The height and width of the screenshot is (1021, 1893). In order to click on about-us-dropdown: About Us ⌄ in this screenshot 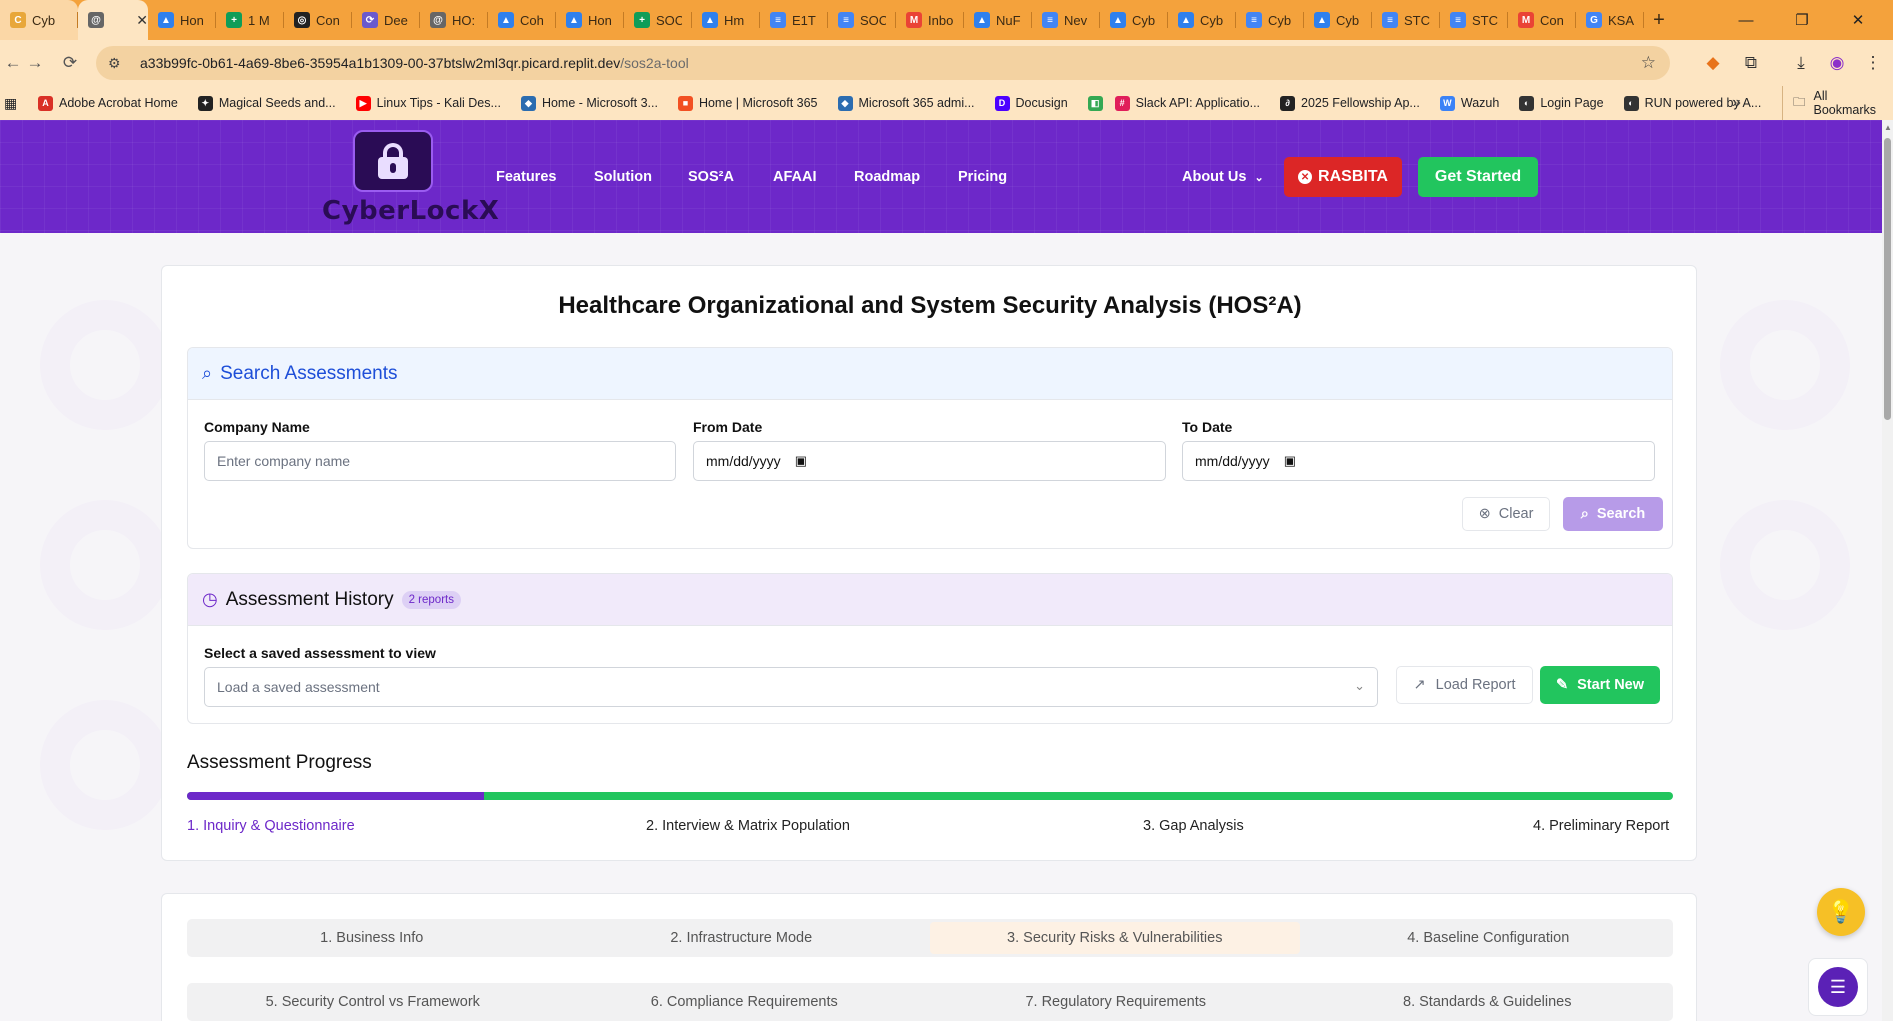, I will do `click(1223, 177)`.